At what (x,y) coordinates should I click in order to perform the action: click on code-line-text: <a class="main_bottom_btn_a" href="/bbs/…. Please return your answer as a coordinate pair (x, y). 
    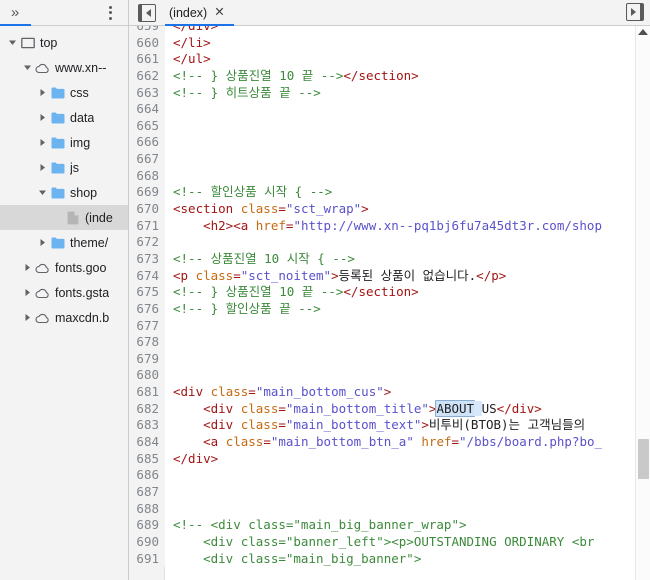
    Looking at the image, I should click on (383, 442).